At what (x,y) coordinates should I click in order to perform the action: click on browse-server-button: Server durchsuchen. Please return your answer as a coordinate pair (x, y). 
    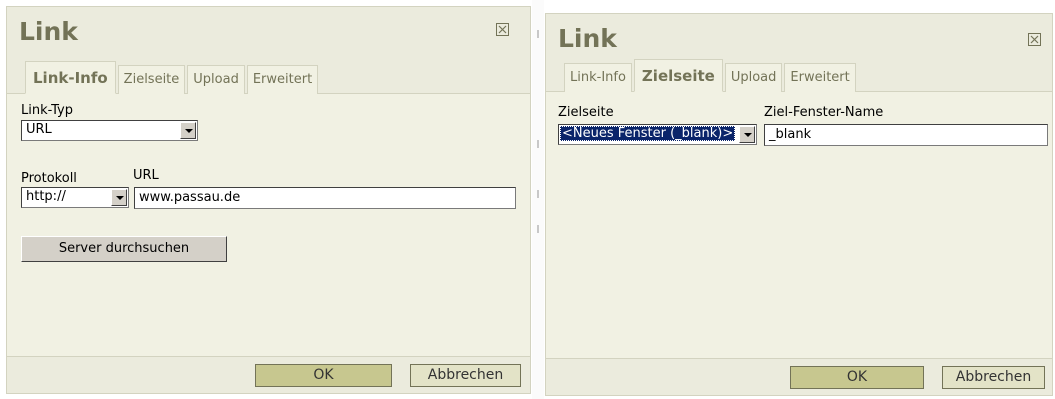
    Looking at the image, I should click on (124, 249).